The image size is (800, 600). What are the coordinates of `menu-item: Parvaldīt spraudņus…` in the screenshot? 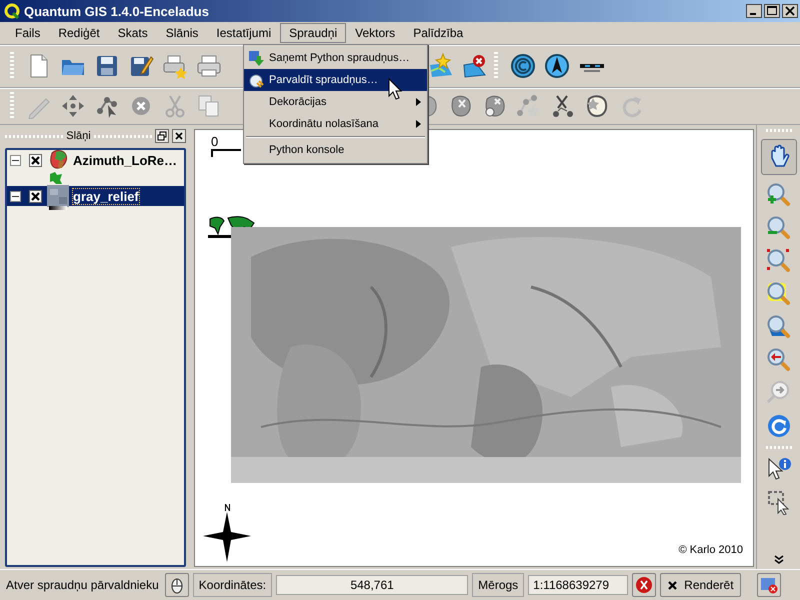 It's located at (335, 80).